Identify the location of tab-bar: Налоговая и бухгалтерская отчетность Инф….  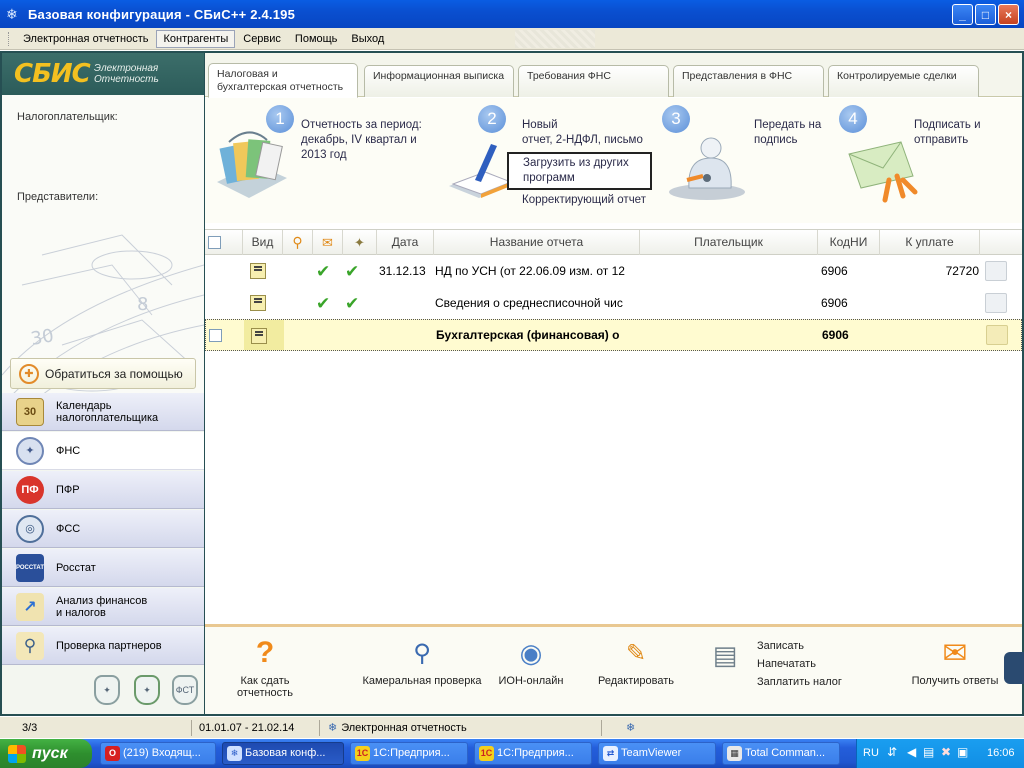
(613, 75).